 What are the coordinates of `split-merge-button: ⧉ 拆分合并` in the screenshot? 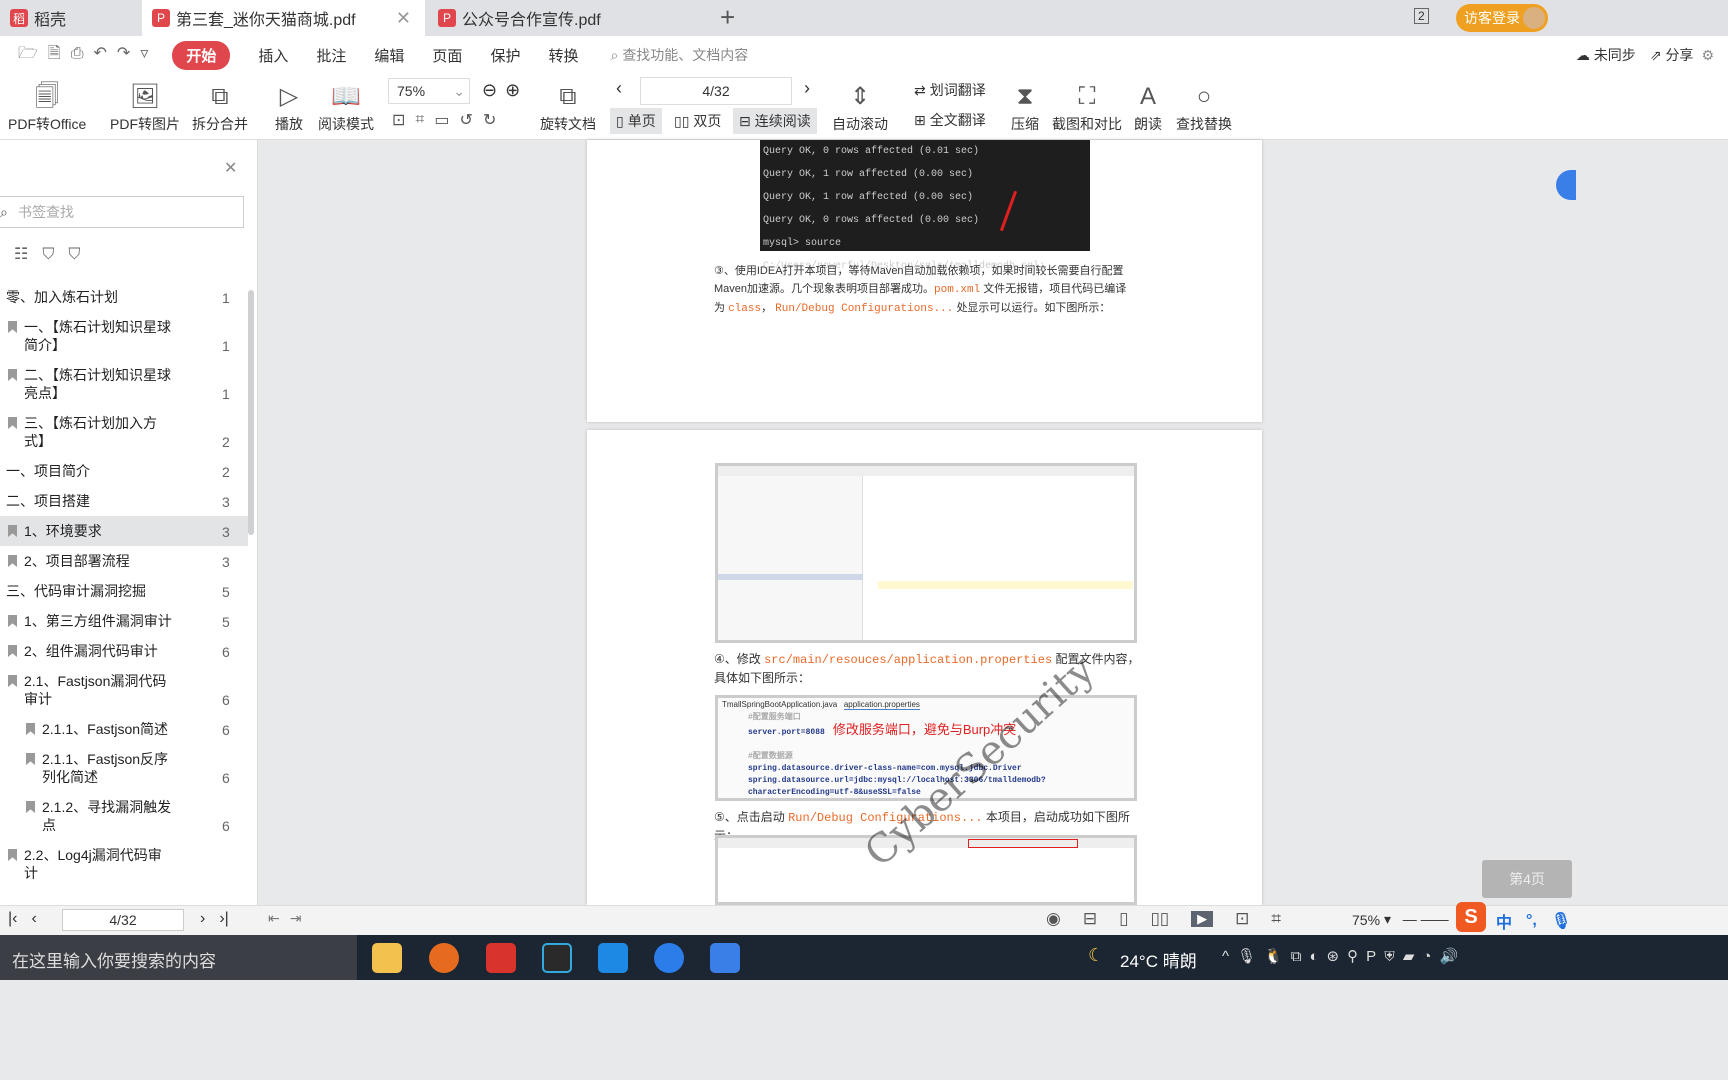 It's located at (220, 107).